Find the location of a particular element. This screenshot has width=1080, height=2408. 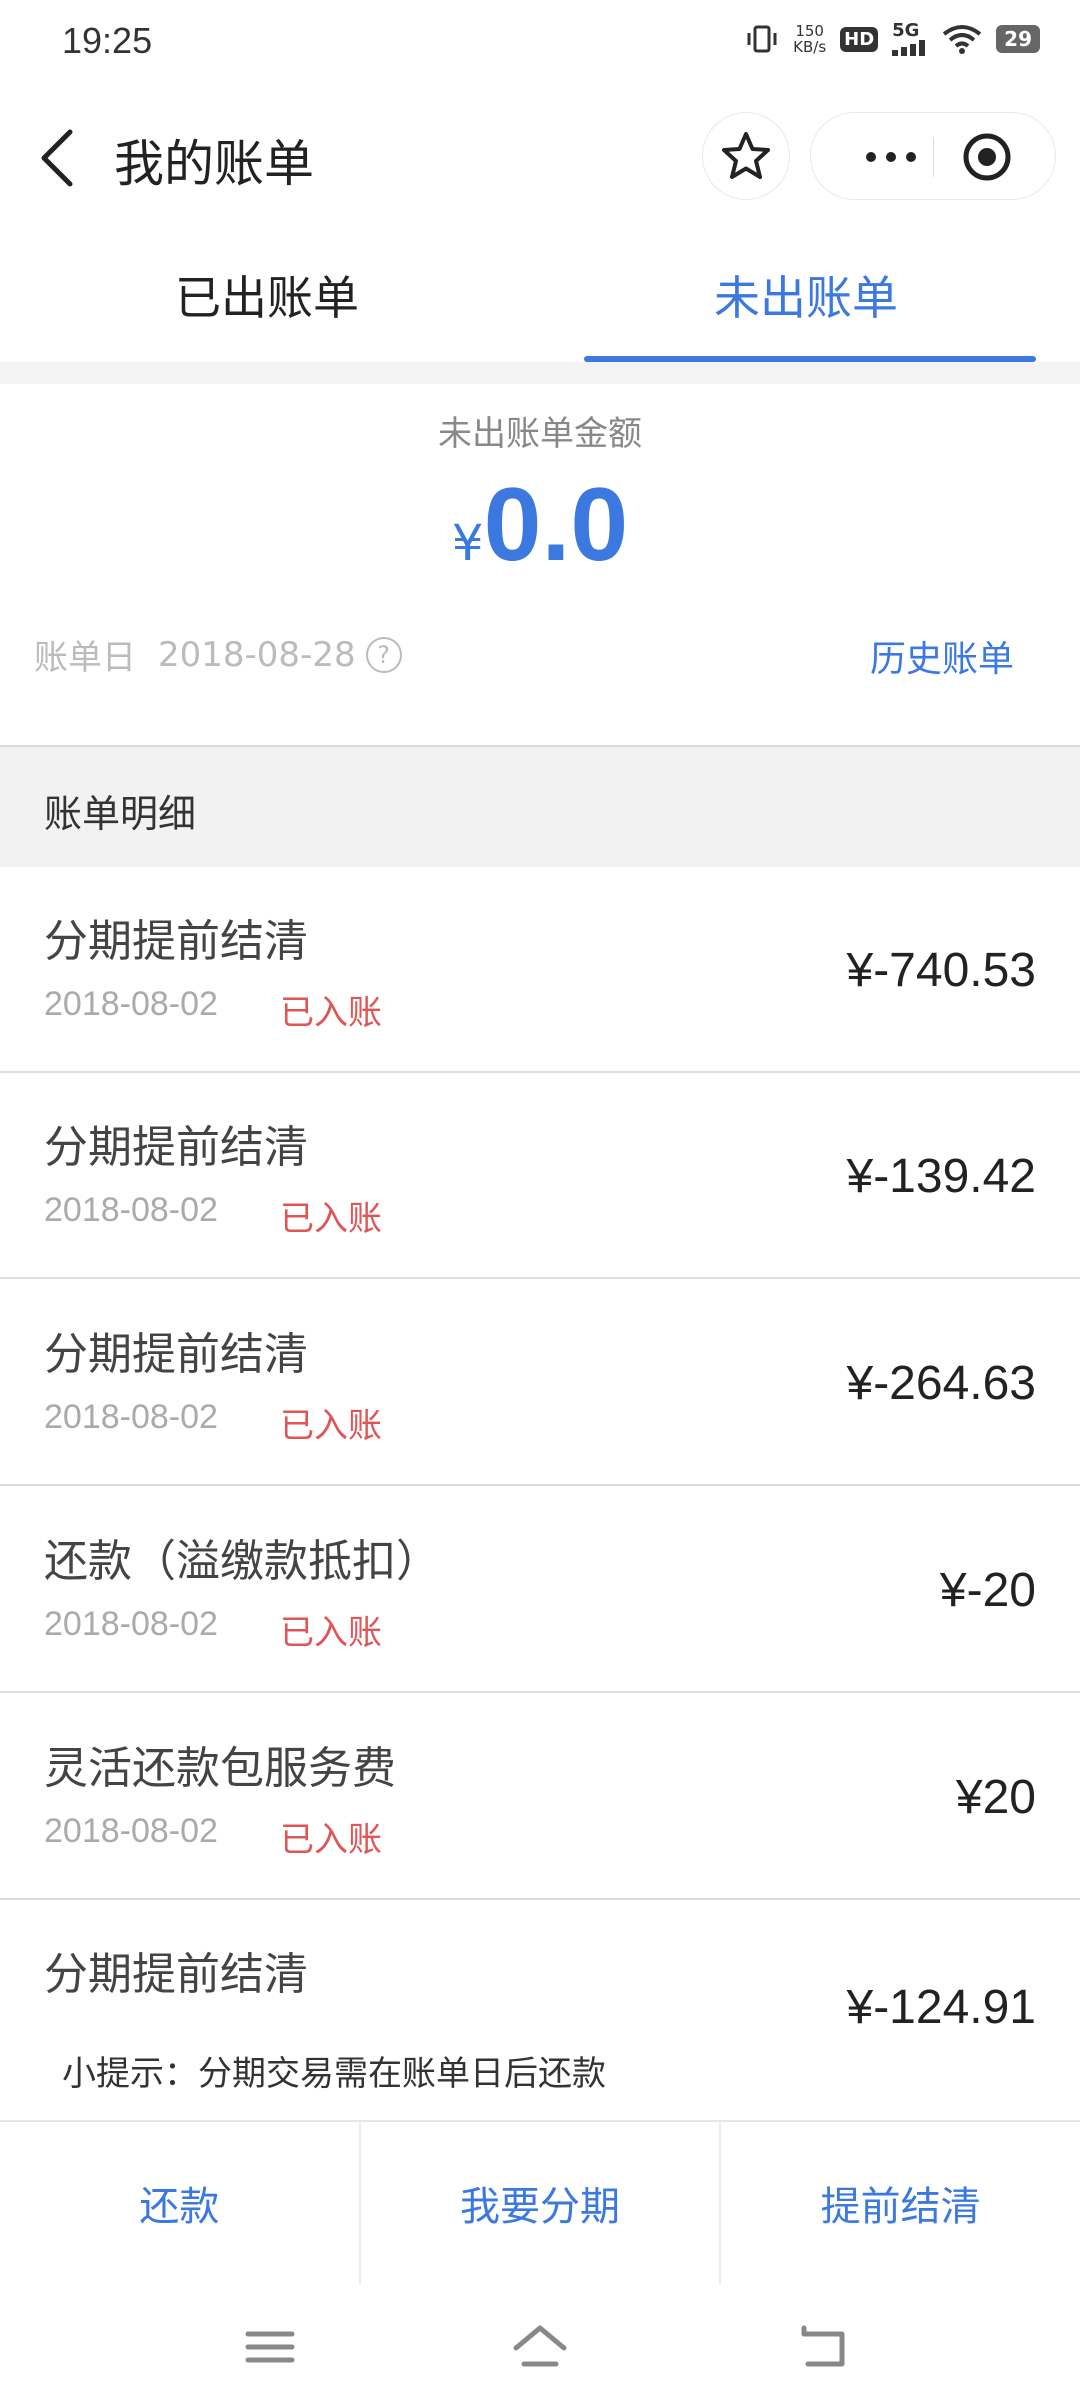

hd-icon: HD is located at coordinates (859, 39).